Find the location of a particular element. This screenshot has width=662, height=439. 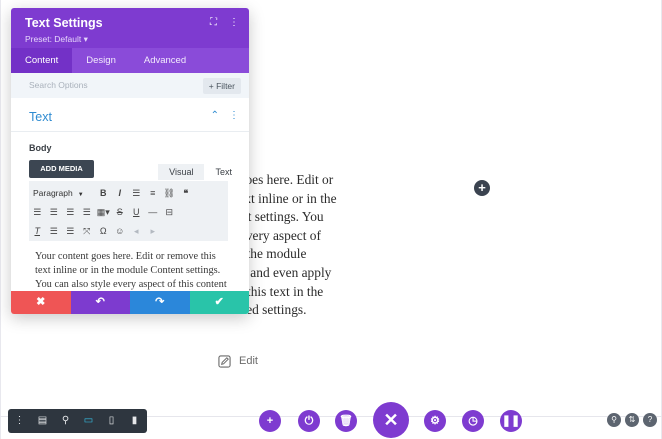

search-options-row: Search Options + Filter is located at coordinates (130, 85).